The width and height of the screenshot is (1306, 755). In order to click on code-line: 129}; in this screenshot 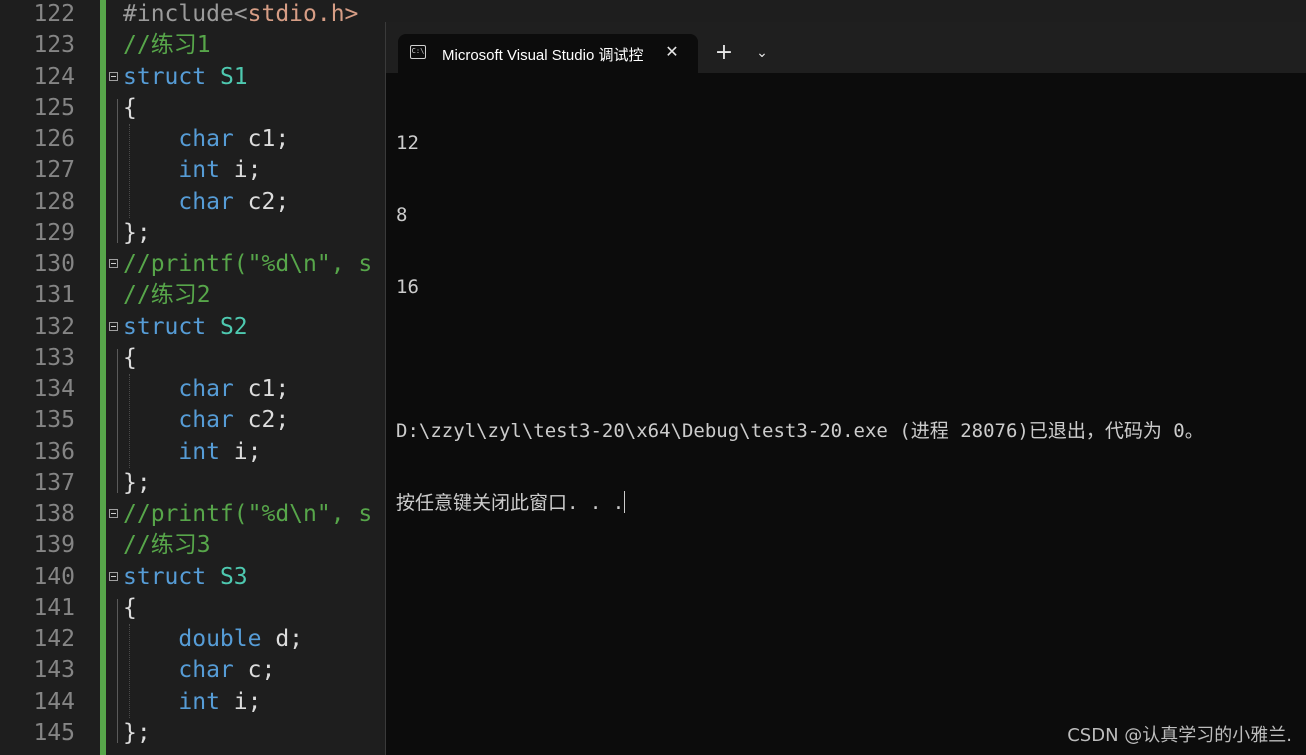, I will do `click(200, 233)`.